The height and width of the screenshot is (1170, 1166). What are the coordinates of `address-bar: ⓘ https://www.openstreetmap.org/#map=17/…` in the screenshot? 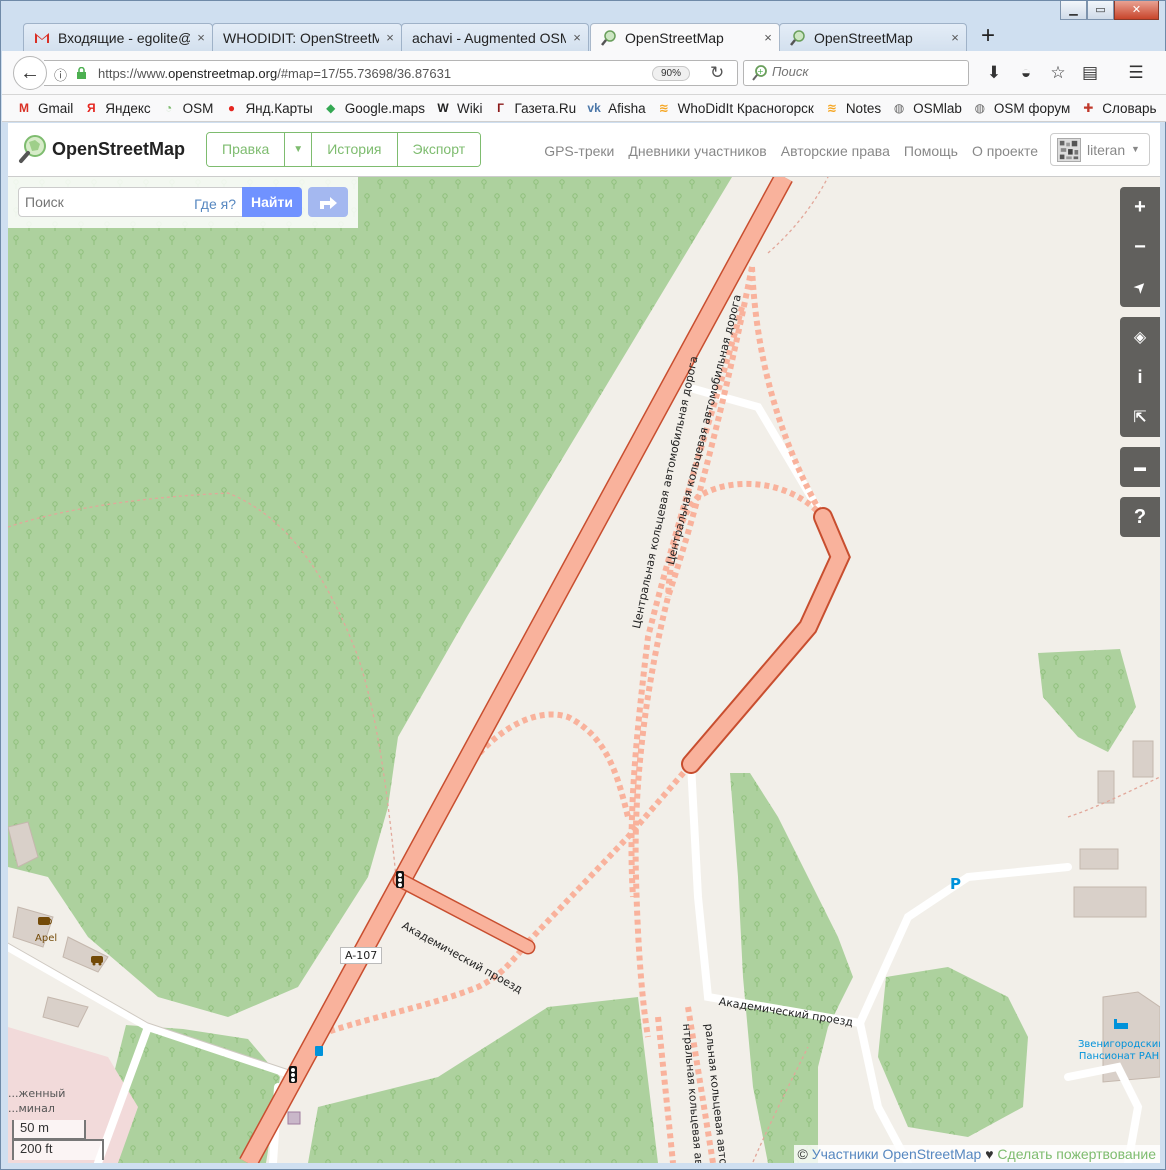 It's located at (391, 73).